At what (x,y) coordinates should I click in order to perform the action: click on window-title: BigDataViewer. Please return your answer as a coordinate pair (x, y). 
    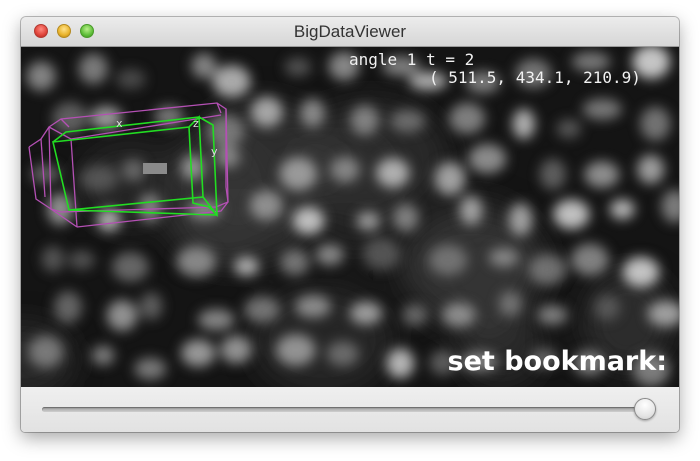
    Looking at the image, I should click on (350, 31).